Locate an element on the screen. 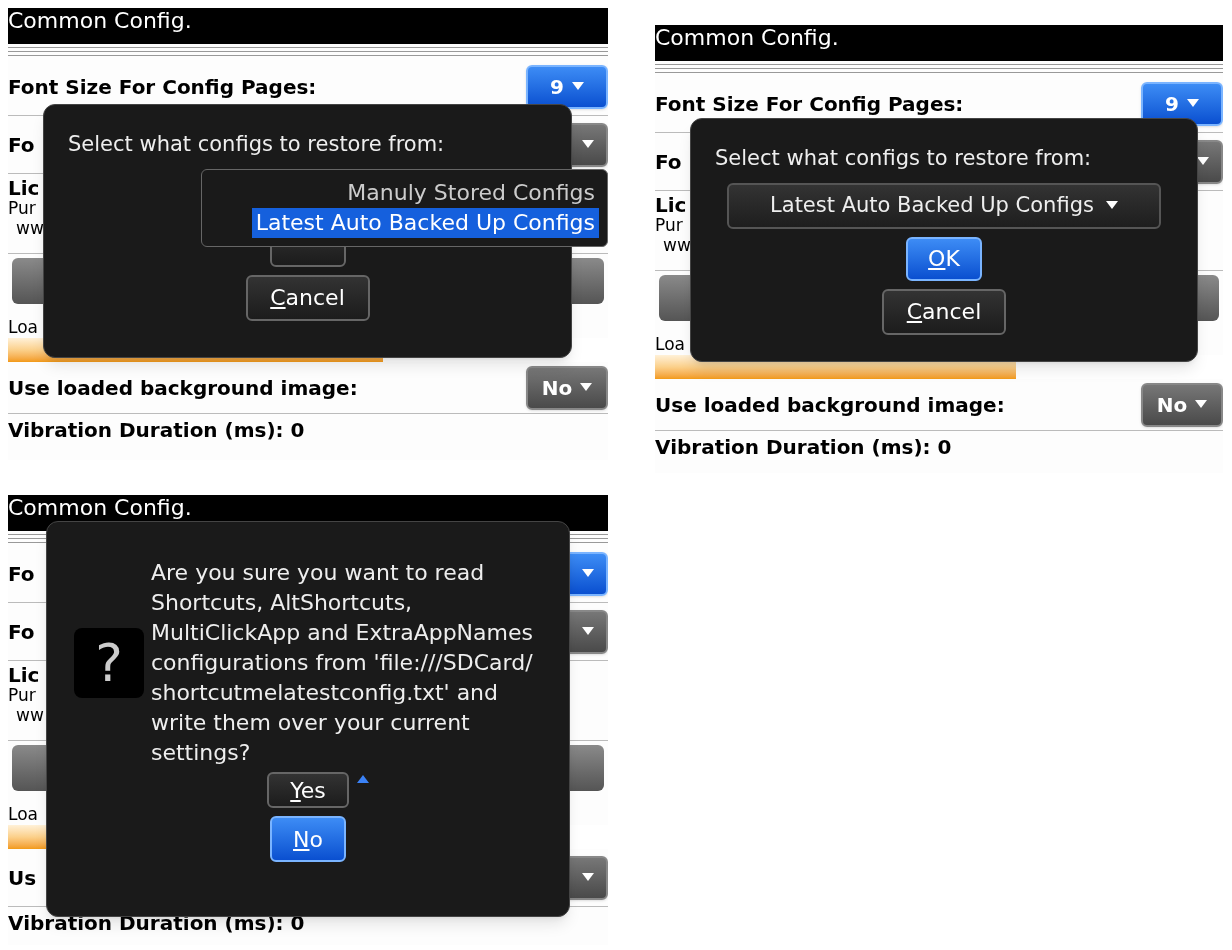  setting-label: Us is located at coordinates (22, 878).